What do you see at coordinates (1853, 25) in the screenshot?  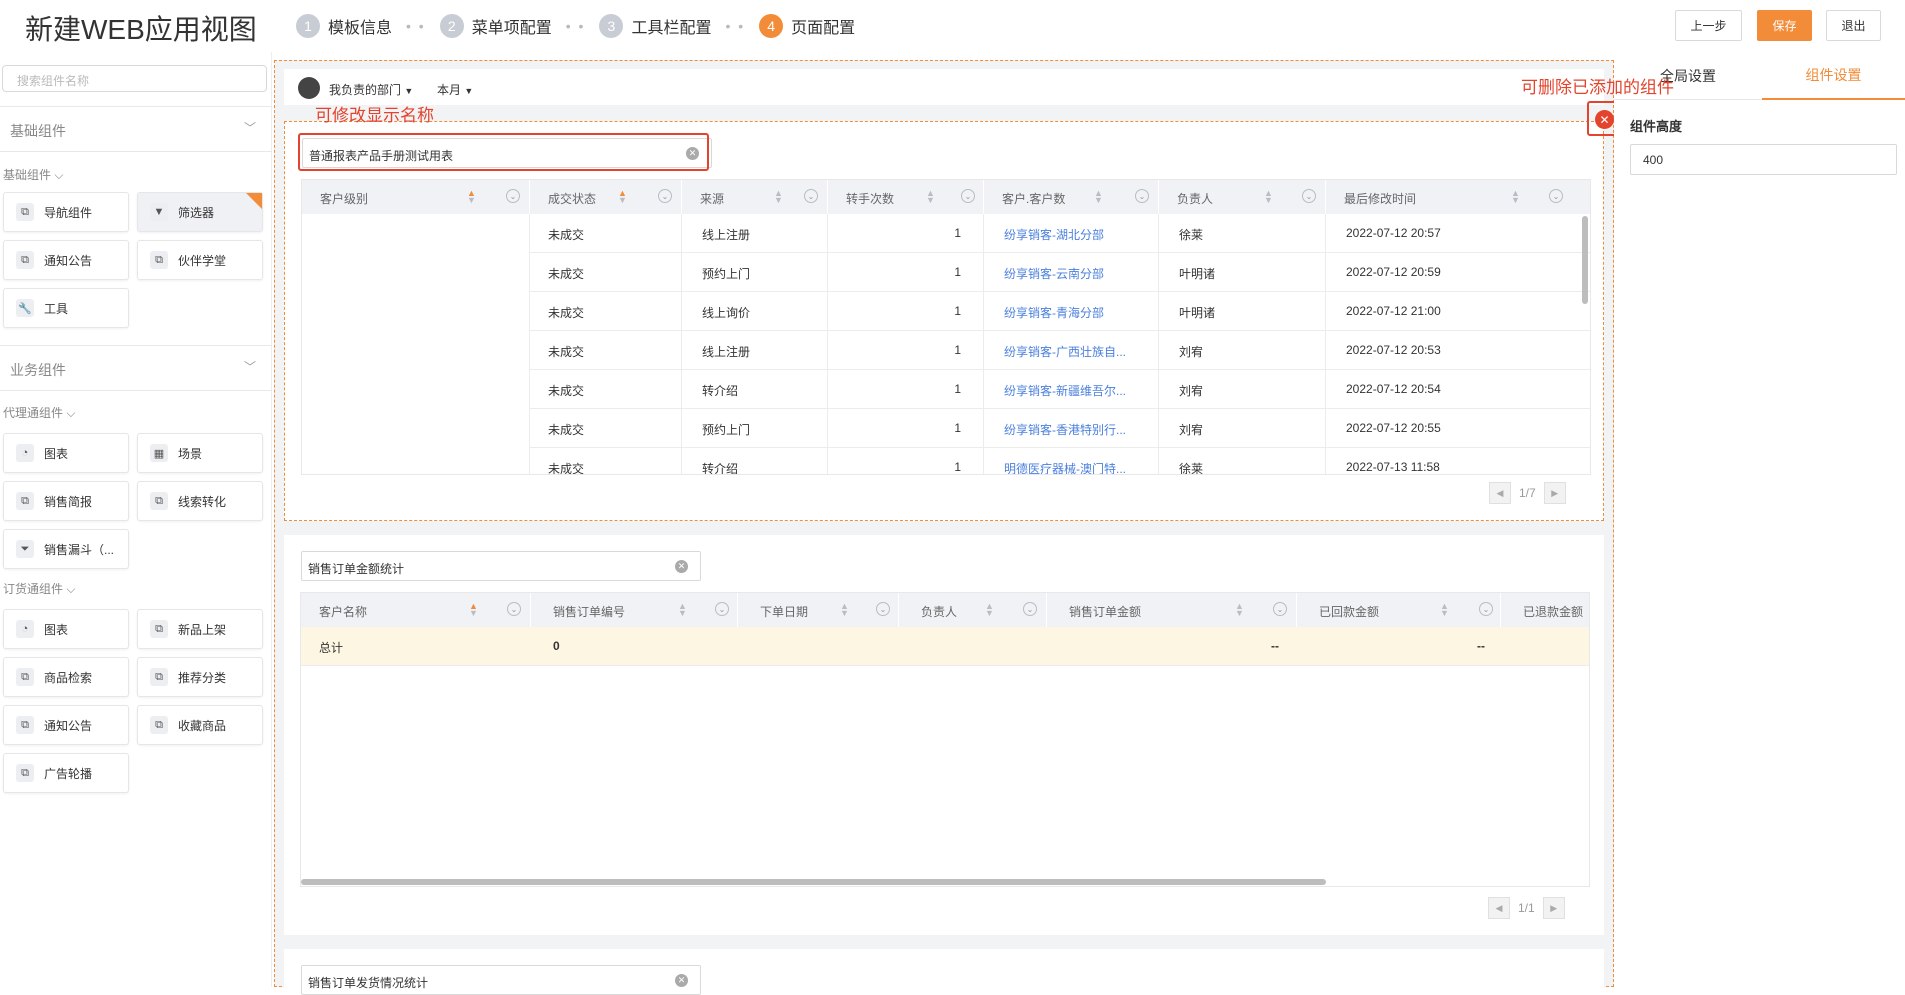 I see `exit-button: 退出` at bounding box center [1853, 25].